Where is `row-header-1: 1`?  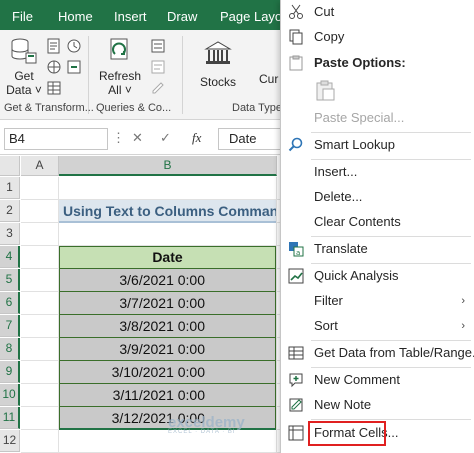 row-header-1: 1 is located at coordinates (10, 188).